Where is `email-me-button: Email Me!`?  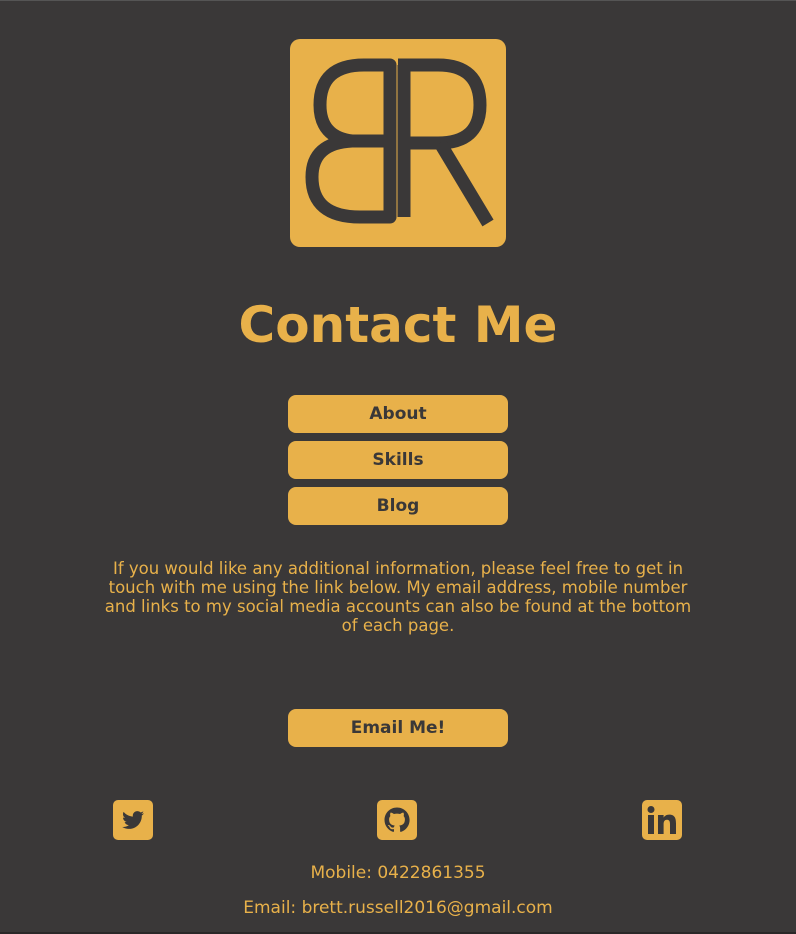 email-me-button: Email Me! is located at coordinates (398, 728).